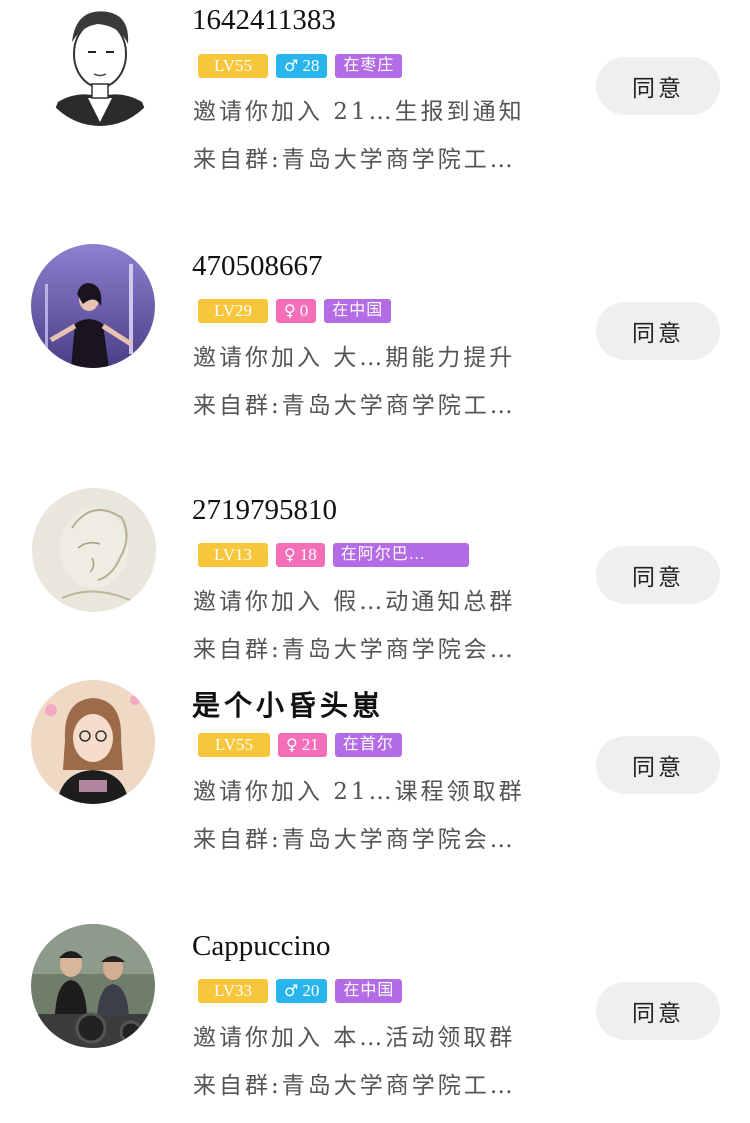 The width and height of the screenshot is (750, 1123). Describe the element at coordinates (93, 306) in the screenshot. I see `woman-purple-photo-avatar` at that location.